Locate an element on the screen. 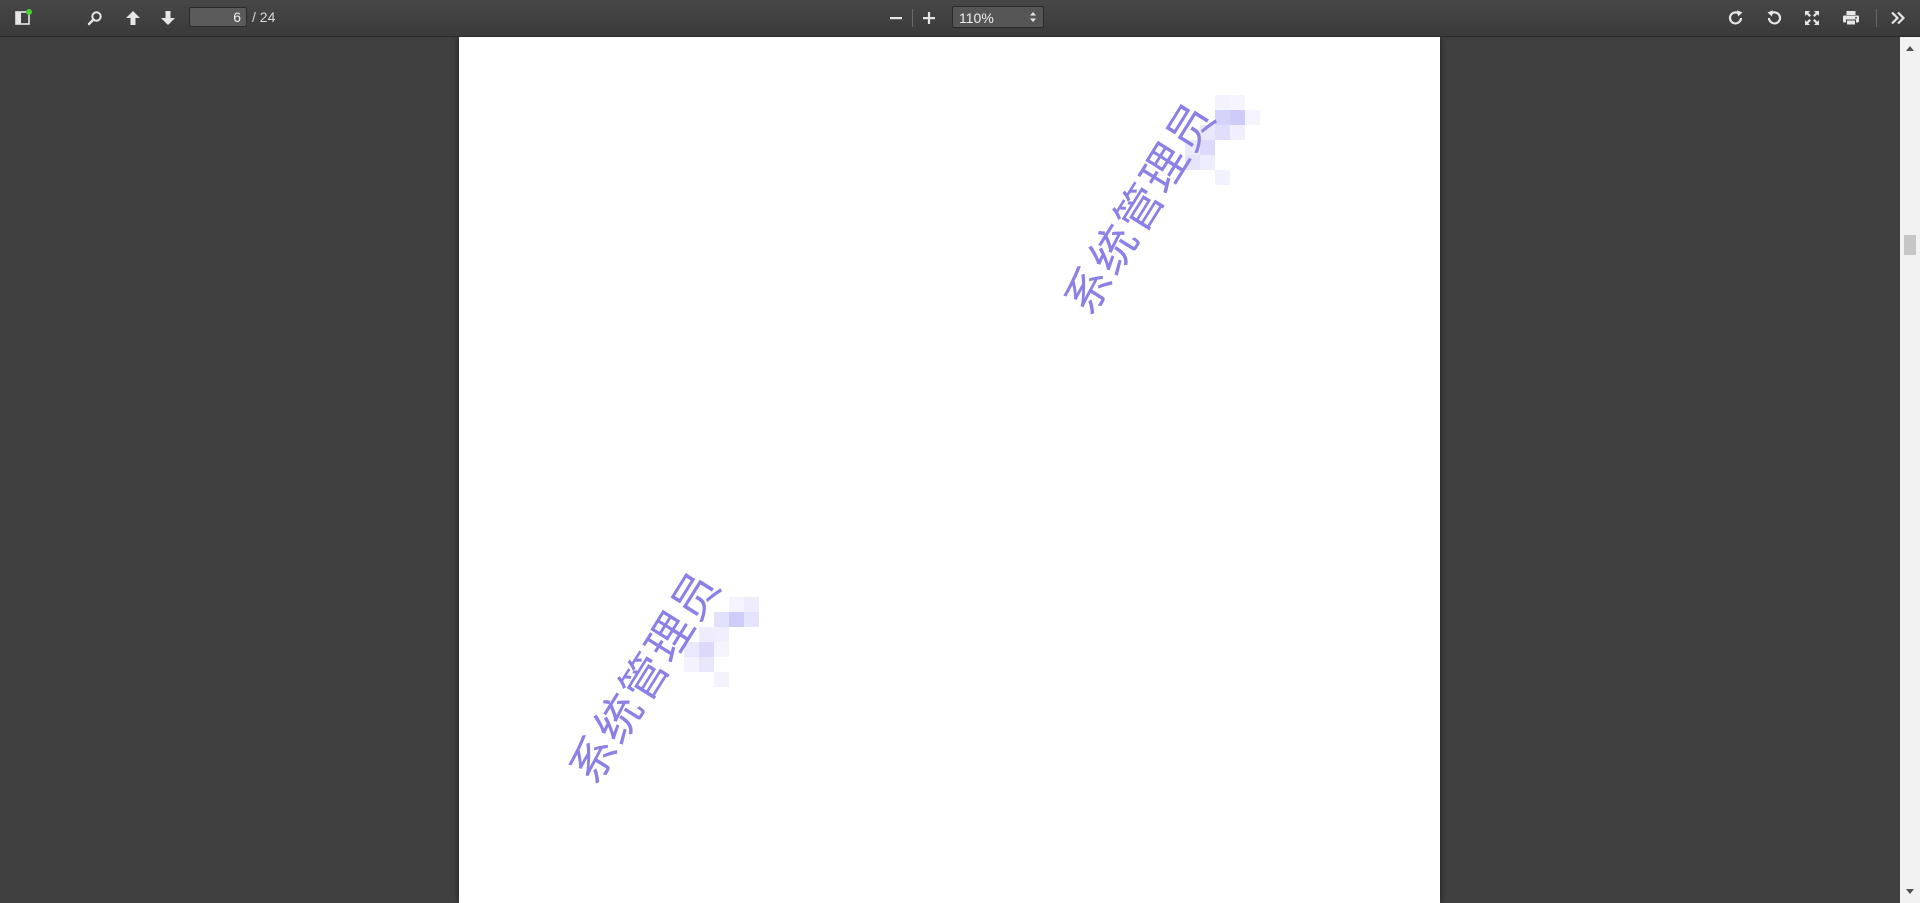  scroll-up-icon is located at coordinates (1910, 49).